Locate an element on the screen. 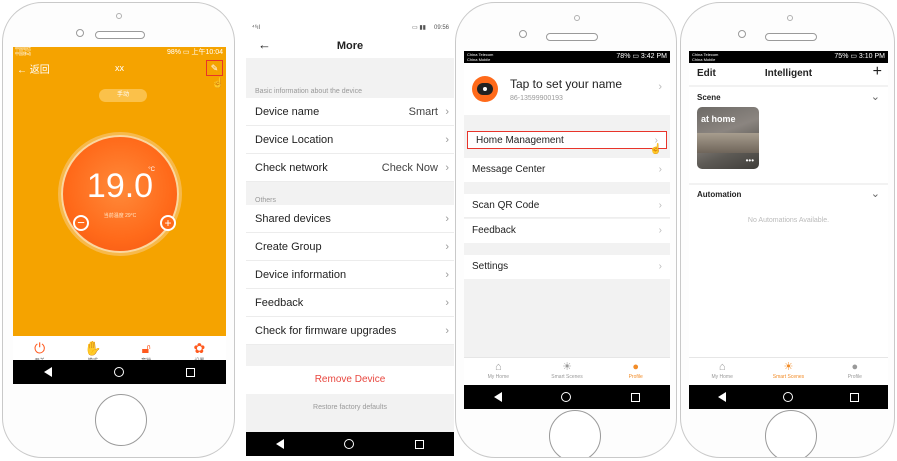 The height and width of the screenshot is (461, 897). restore-defaults-button: Restore factory defaults is located at coordinates (350, 408).